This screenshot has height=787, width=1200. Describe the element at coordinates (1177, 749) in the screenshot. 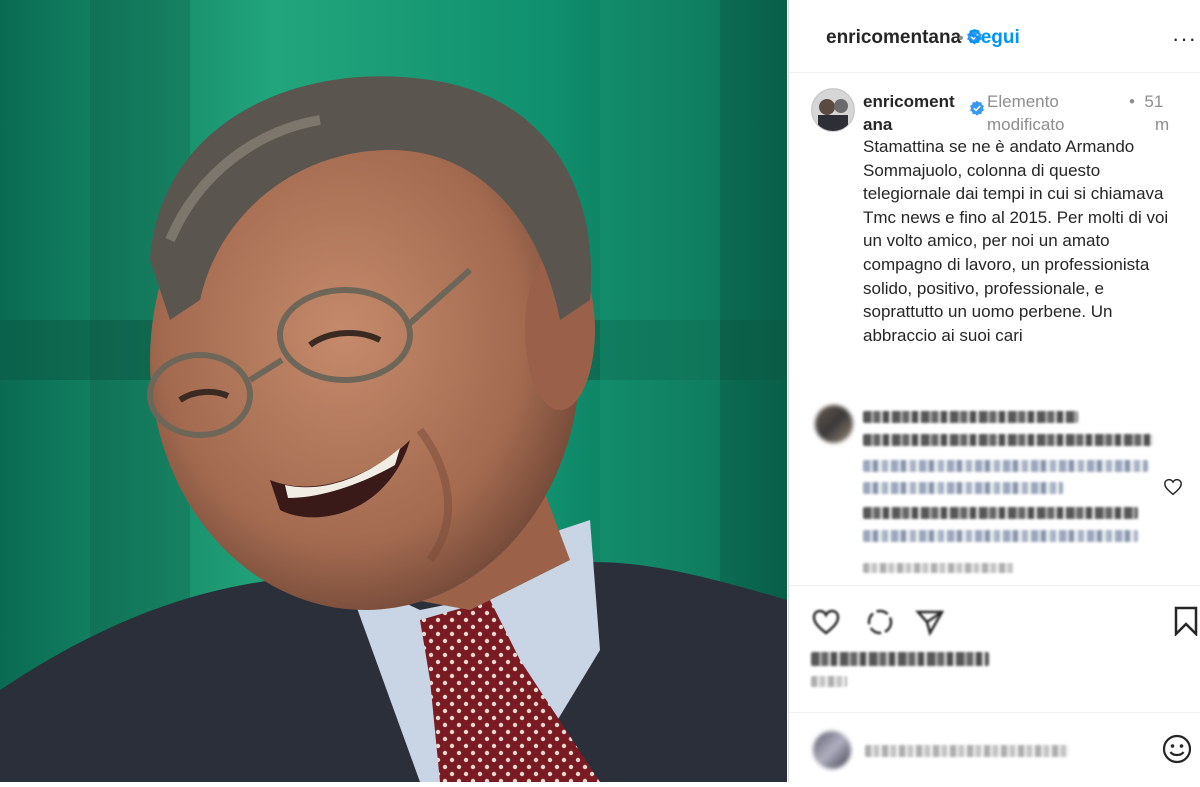

I see `emoji-icon` at that location.